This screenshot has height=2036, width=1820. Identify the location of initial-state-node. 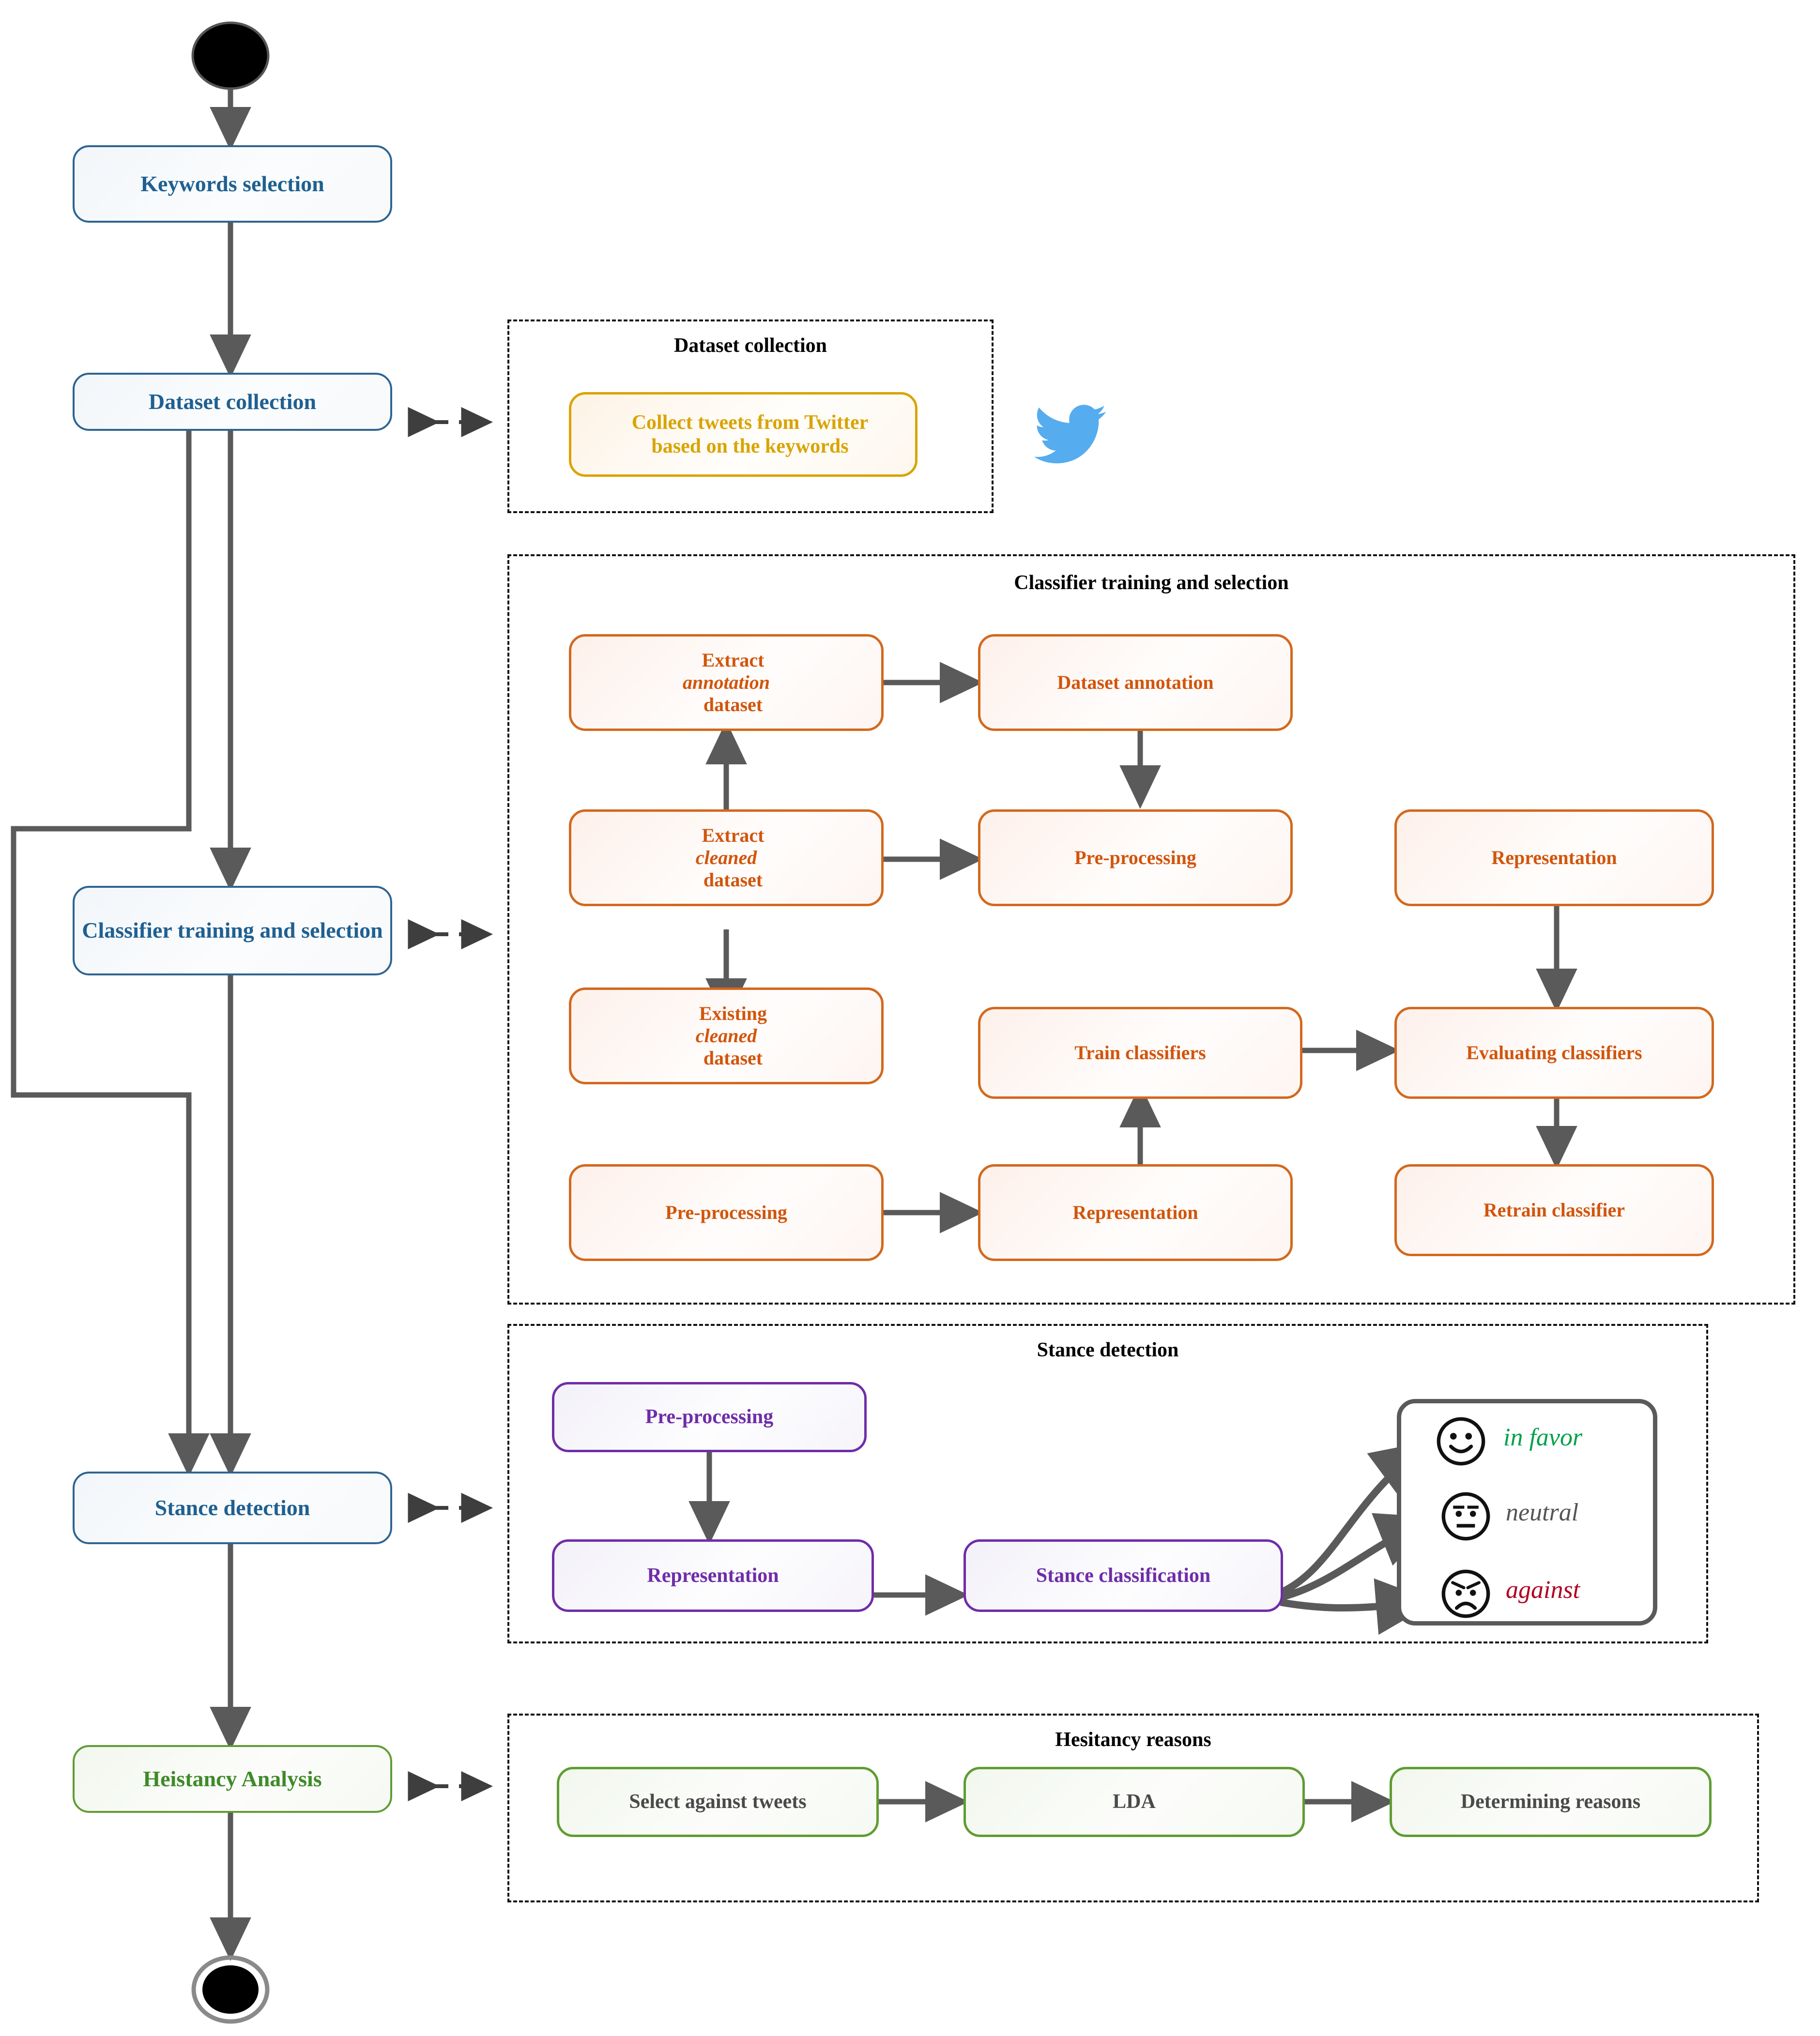
(231, 55).